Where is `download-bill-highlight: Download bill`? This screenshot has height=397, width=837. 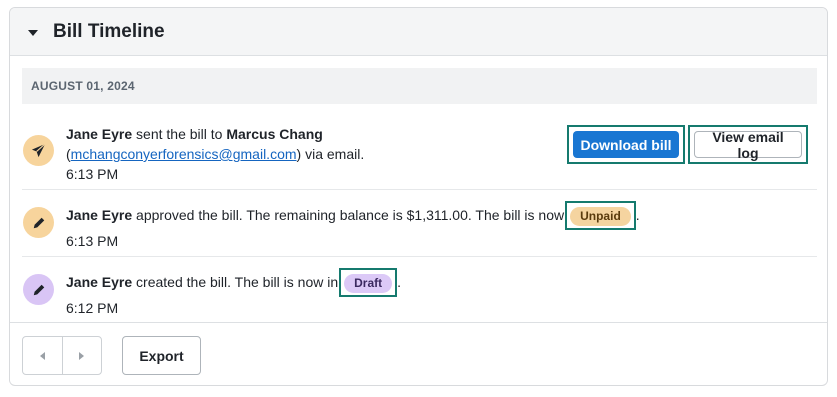 download-bill-highlight: Download bill is located at coordinates (626, 144).